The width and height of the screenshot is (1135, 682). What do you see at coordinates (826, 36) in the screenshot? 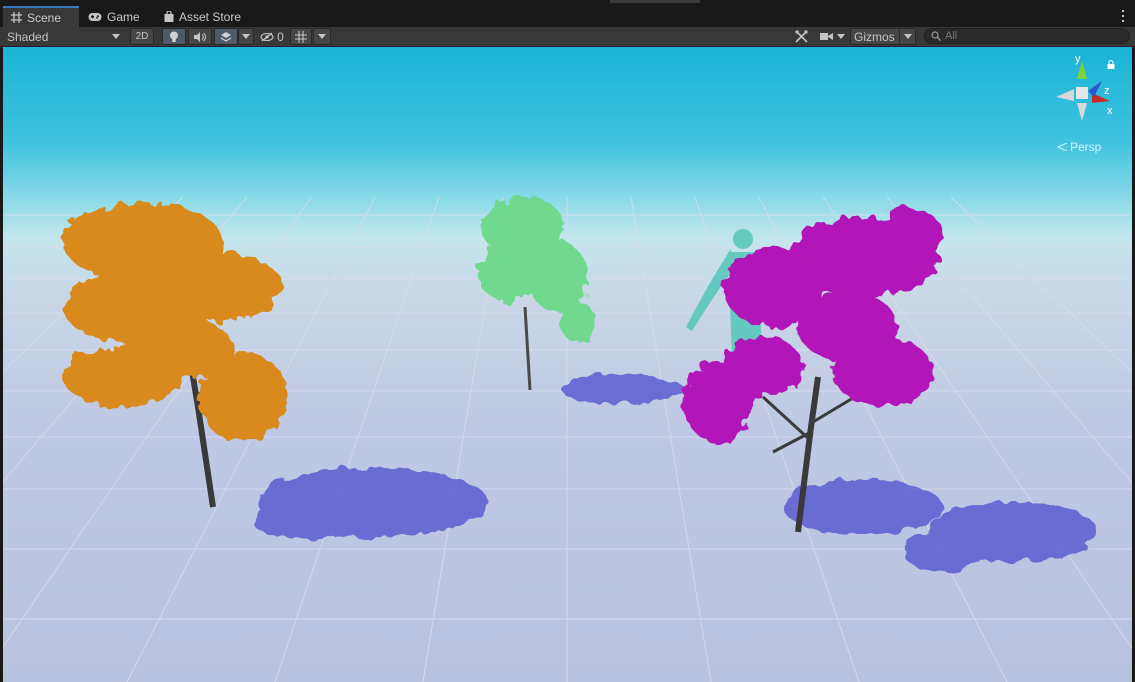
I see `camera-icon` at bounding box center [826, 36].